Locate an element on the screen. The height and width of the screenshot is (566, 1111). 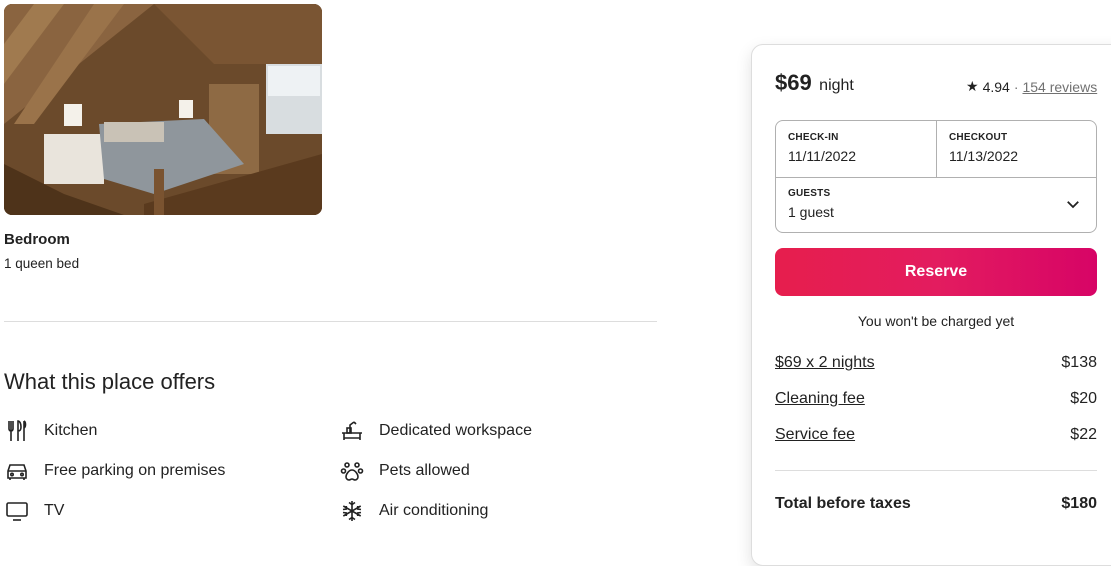
amenity-label: TV is located at coordinates (54, 510).